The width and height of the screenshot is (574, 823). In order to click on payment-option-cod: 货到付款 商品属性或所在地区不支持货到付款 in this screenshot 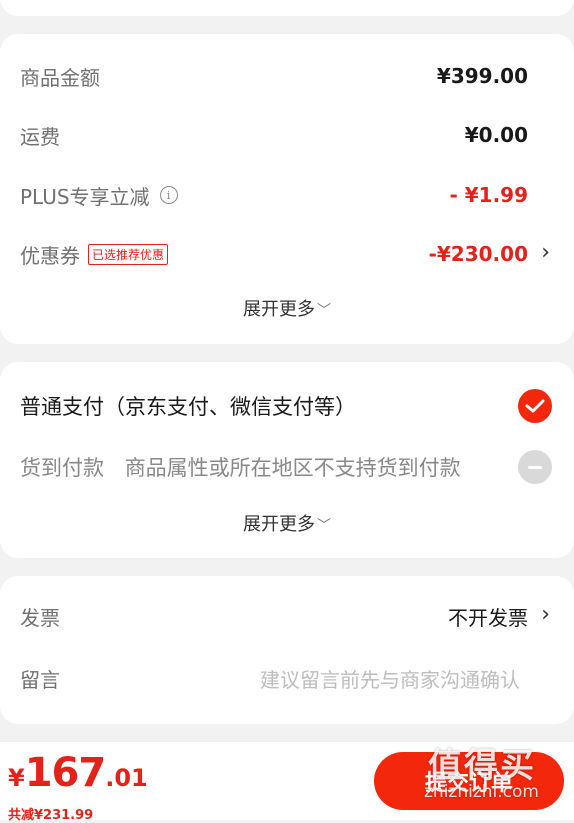, I will do `click(286, 467)`.